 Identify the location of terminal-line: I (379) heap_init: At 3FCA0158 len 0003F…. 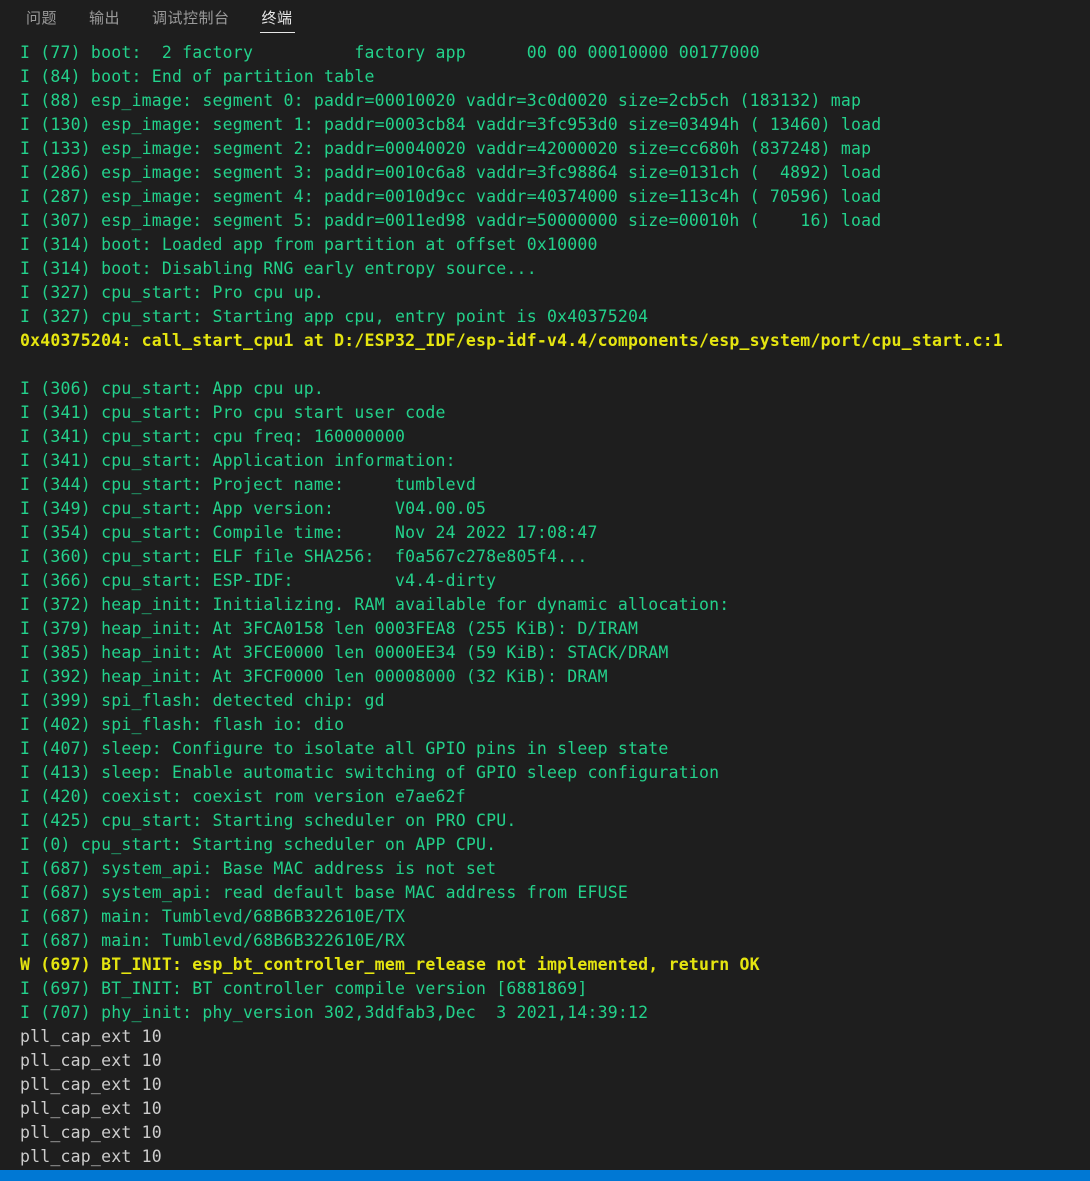
(329, 628).